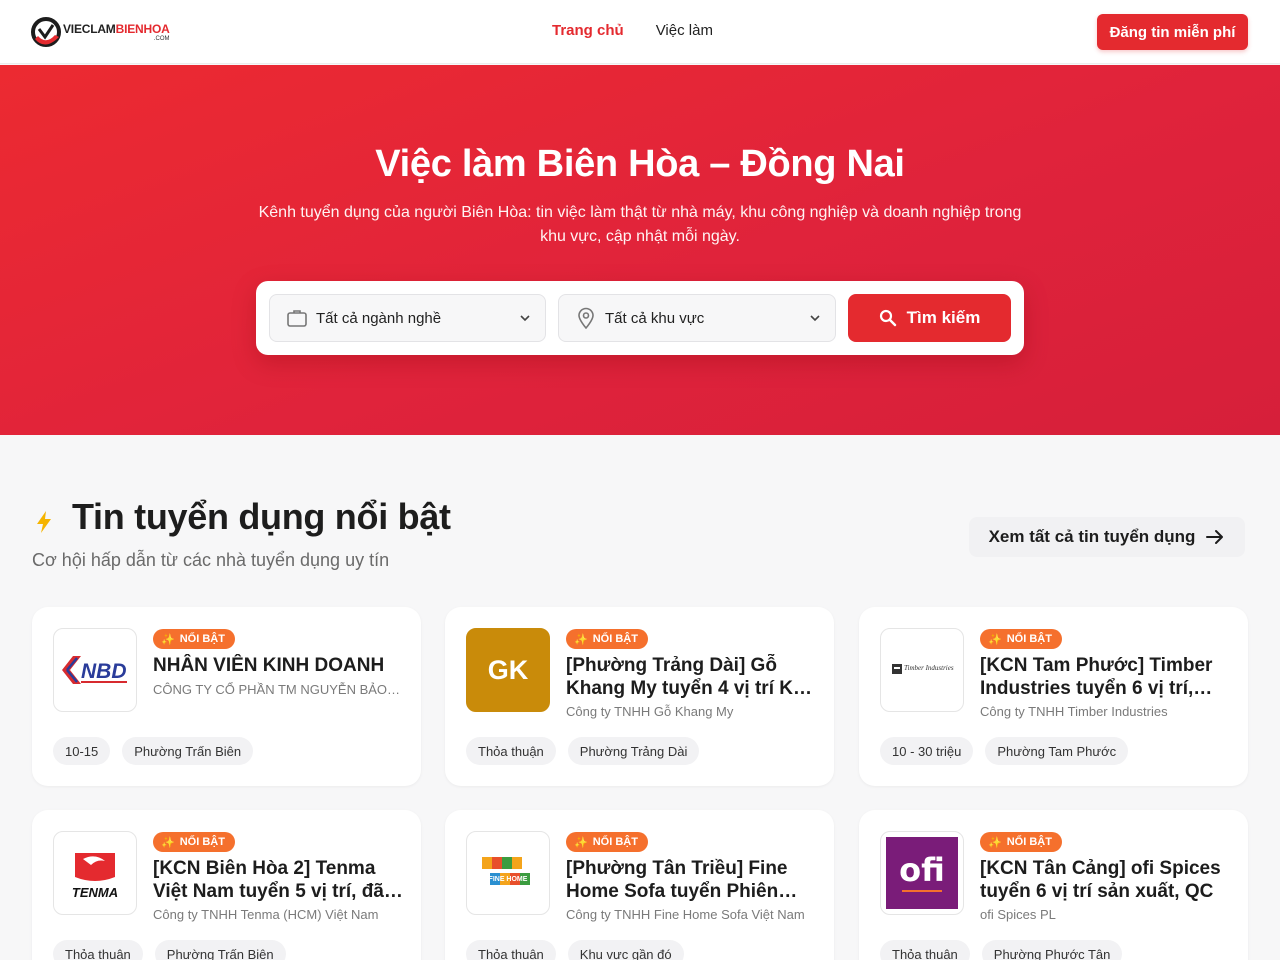  Describe the element at coordinates (588, 30) in the screenshot. I see `nav-home: Trang chủ` at that location.